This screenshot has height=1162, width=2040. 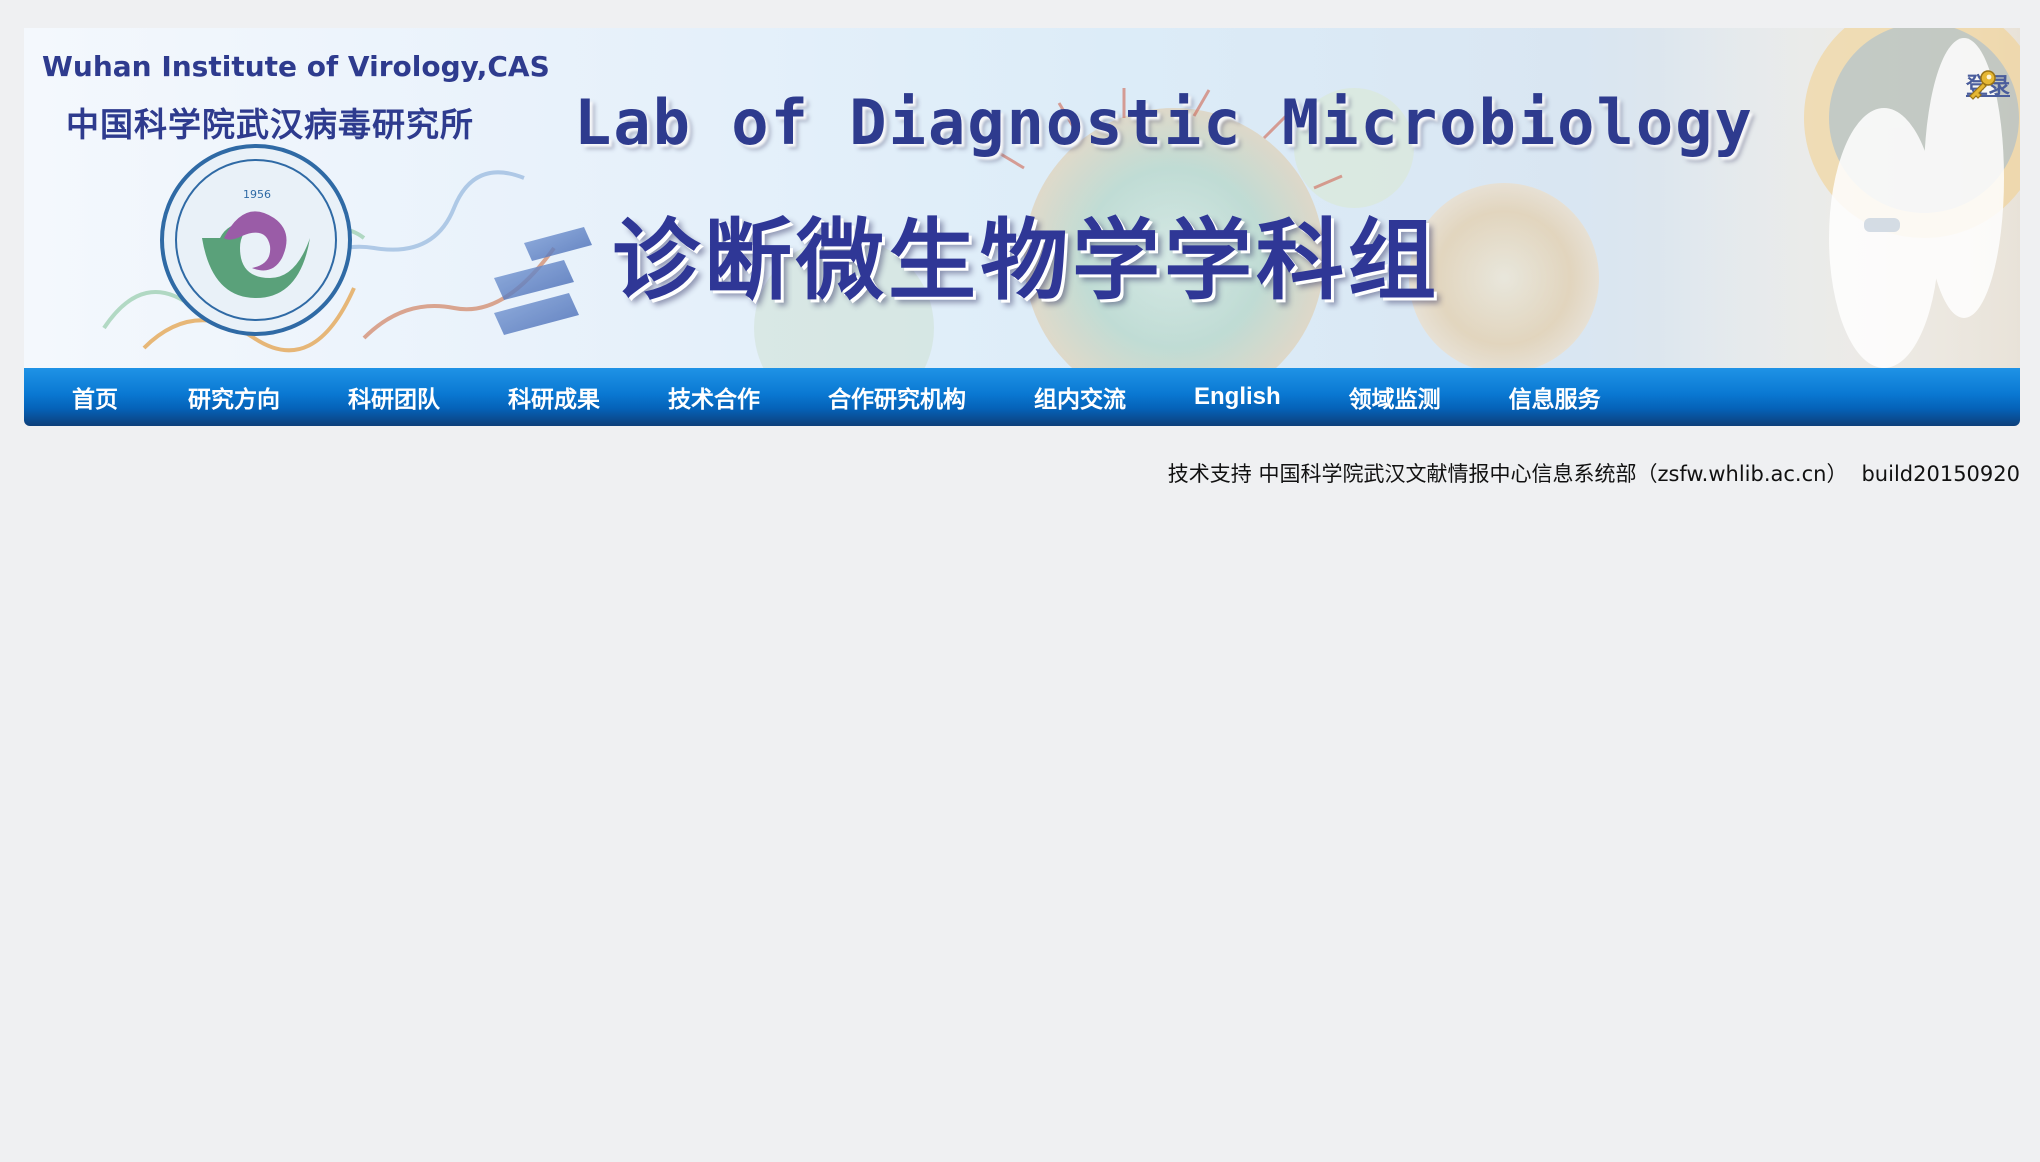 I want to click on institute-logo, so click(x=256, y=240).